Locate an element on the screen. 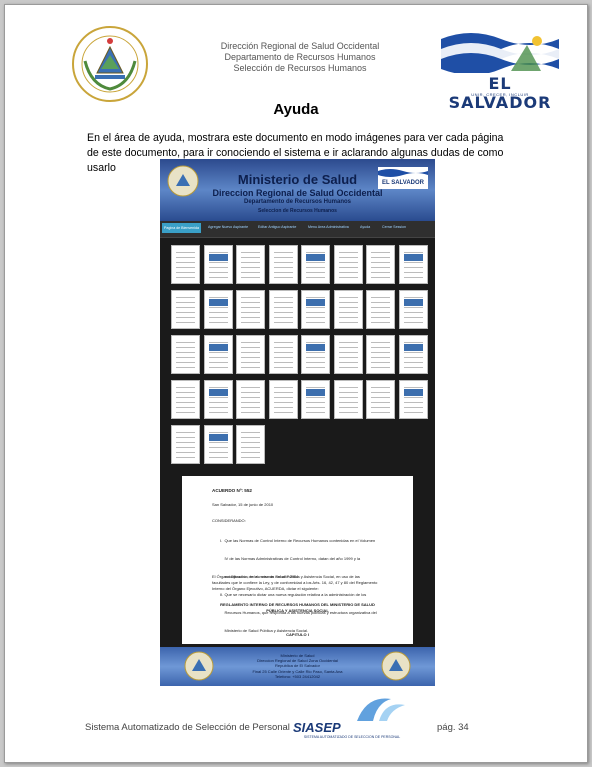 The height and width of the screenshot is (767, 592). page-number: pág. 34 is located at coordinates (453, 727).